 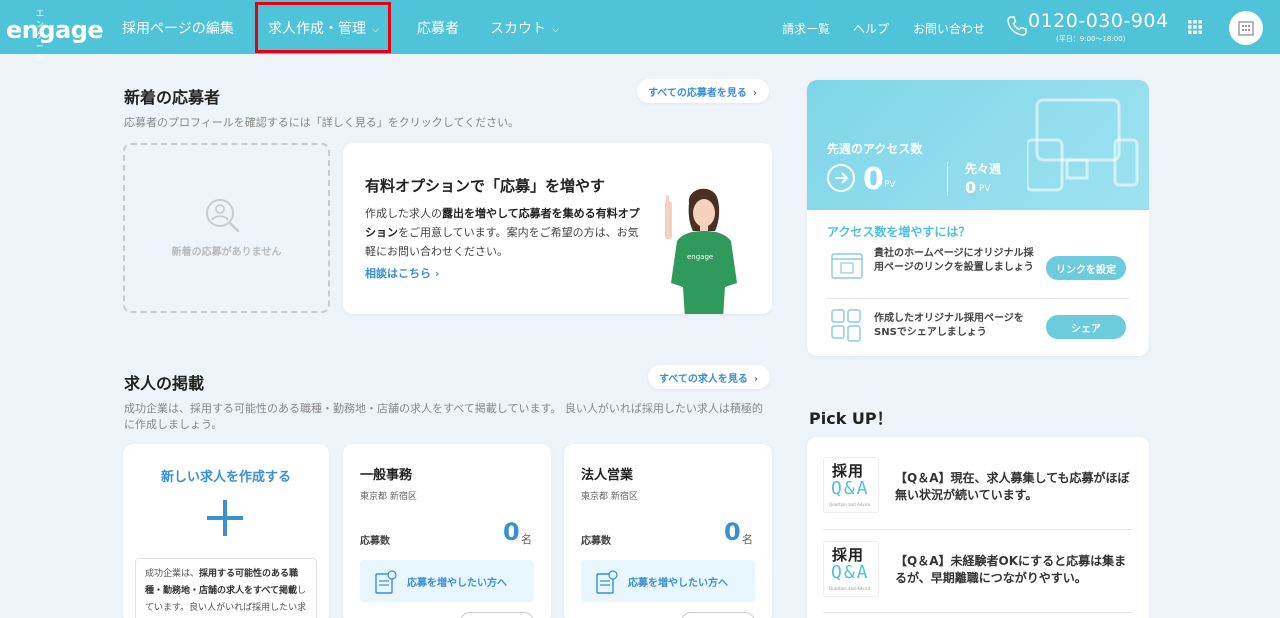 What do you see at coordinates (703, 91) in the screenshot?
I see `see-all-applicants-link: すべての応募者を見る ›` at bounding box center [703, 91].